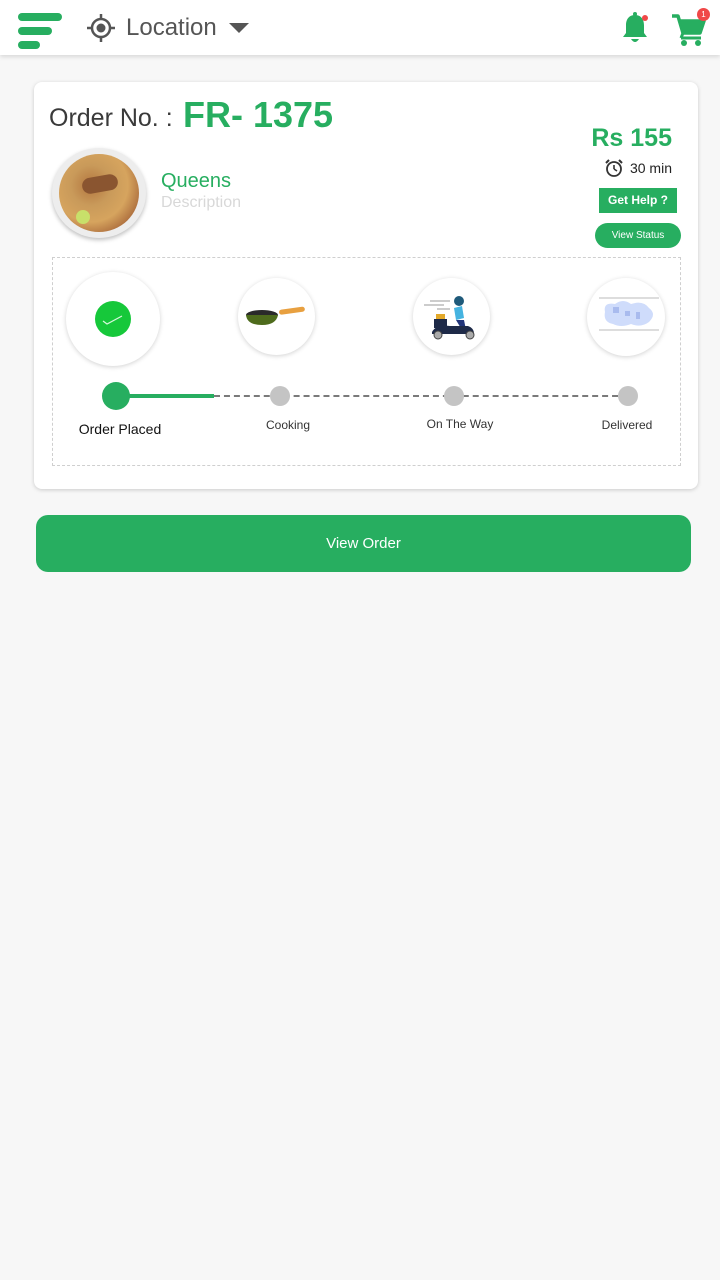  Describe the element at coordinates (171, 27) in the screenshot. I see `location-label: Location` at that location.